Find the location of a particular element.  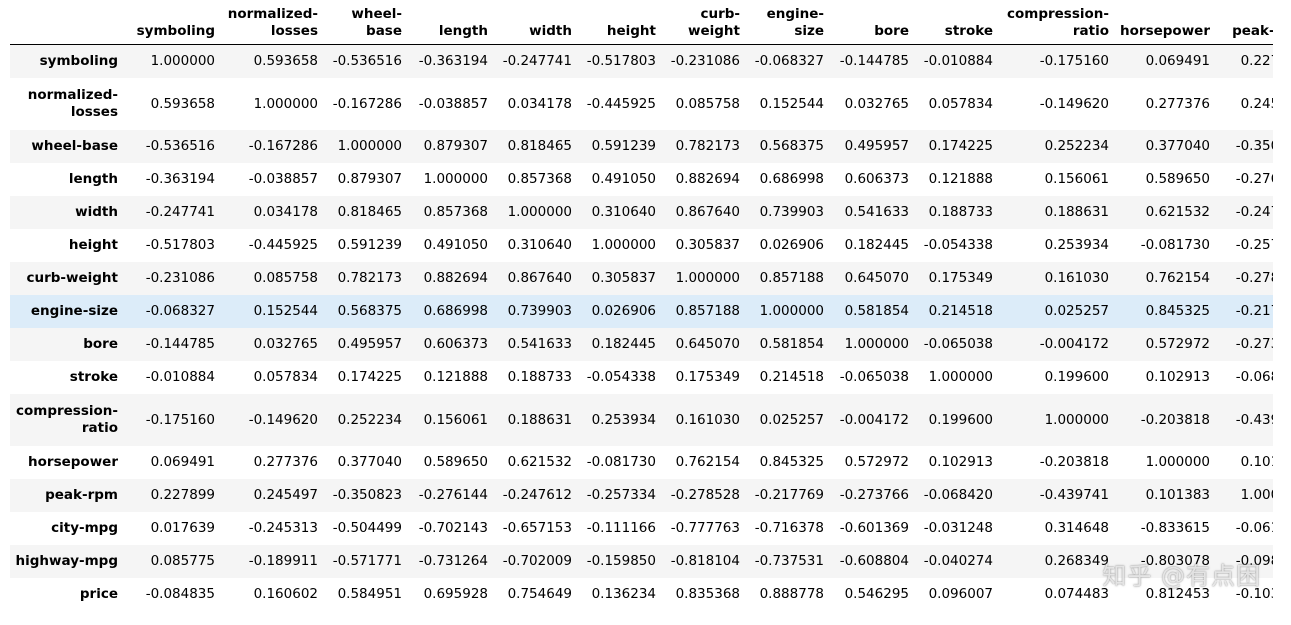

table-cell: 0.882694 is located at coordinates (455, 278).